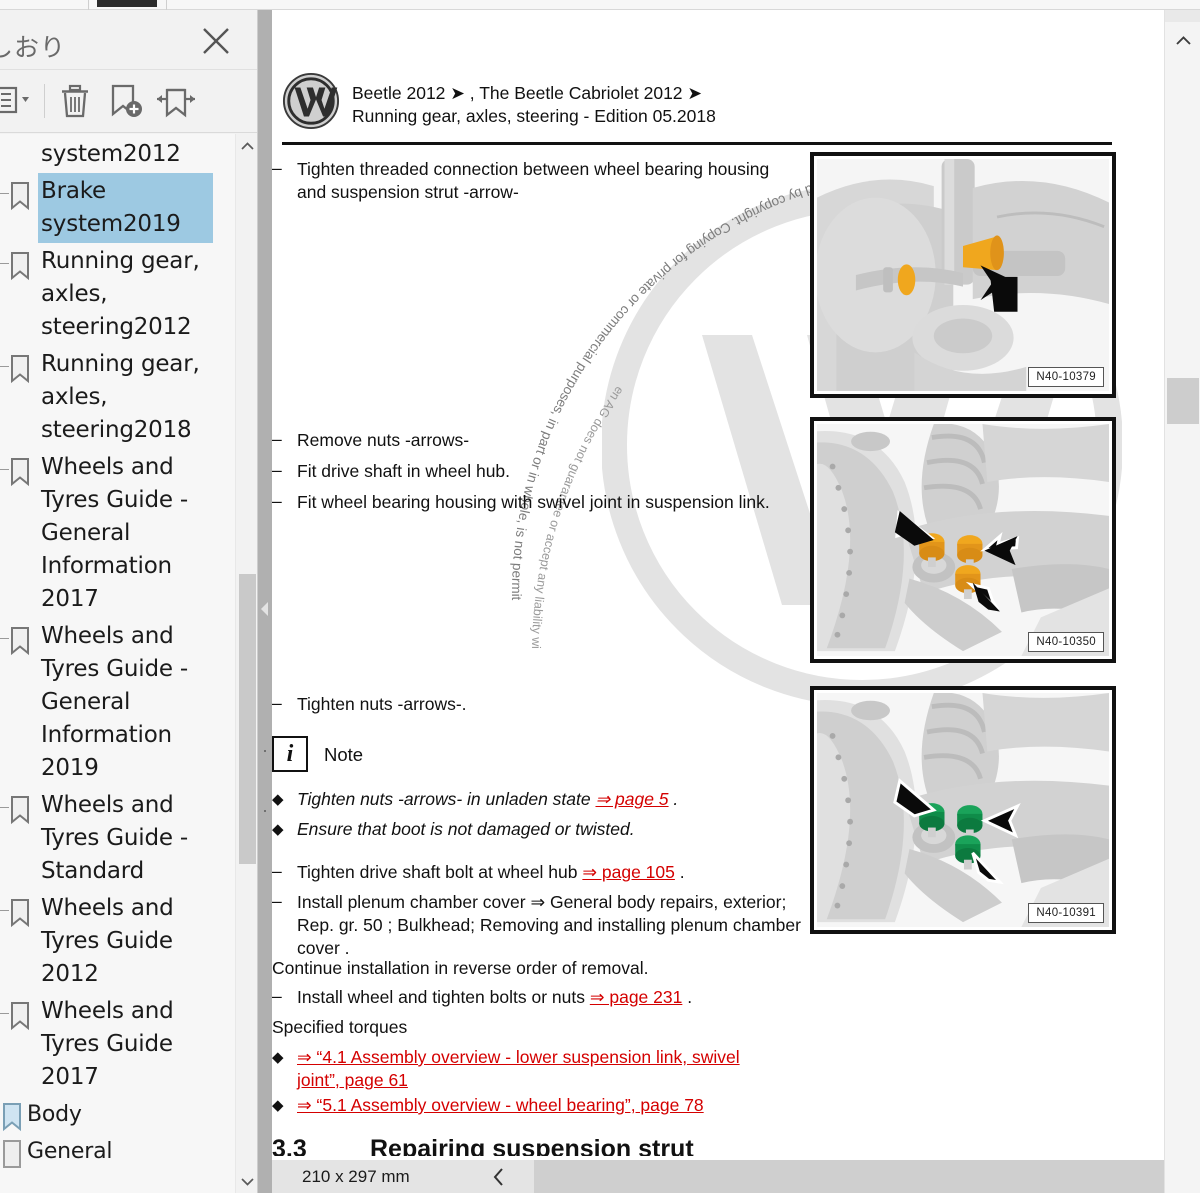  Describe the element at coordinates (963, 275) in the screenshot. I see `figure-1: N40-10379` at that location.